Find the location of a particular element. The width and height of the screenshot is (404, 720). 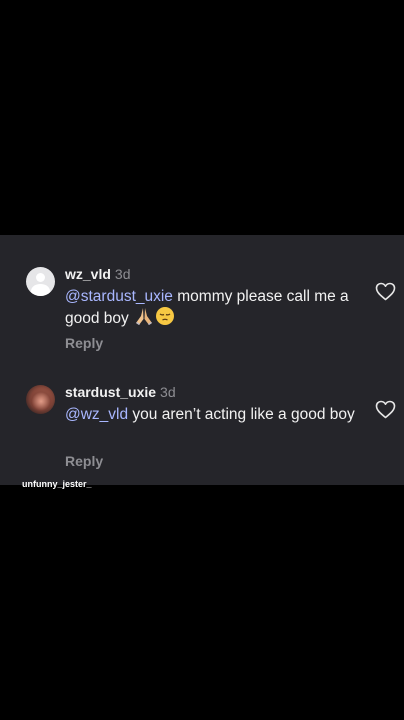

default-avatar-head is located at coordinates (40, 277).